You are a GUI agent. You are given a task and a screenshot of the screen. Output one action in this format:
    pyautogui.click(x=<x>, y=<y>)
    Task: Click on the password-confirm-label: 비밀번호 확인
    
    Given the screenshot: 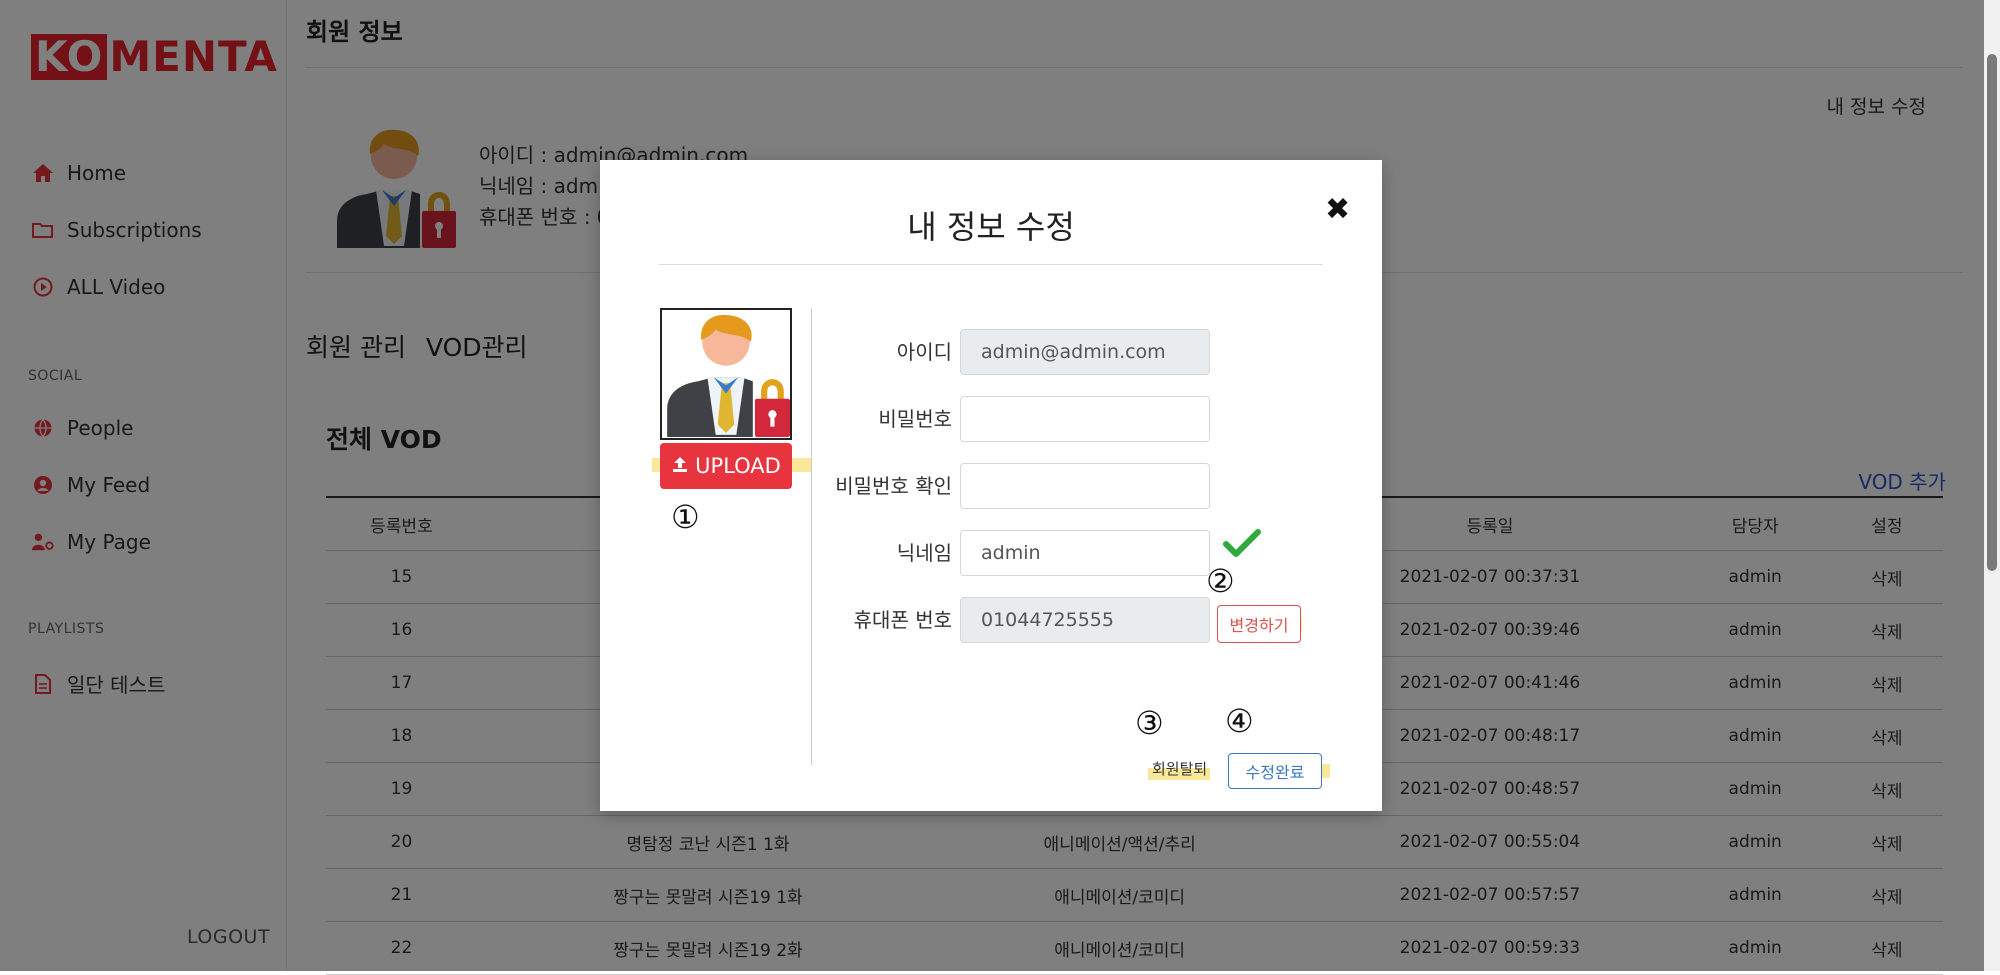 What is the action you would take?
    pyautogui.click(x=893, y=486)
    